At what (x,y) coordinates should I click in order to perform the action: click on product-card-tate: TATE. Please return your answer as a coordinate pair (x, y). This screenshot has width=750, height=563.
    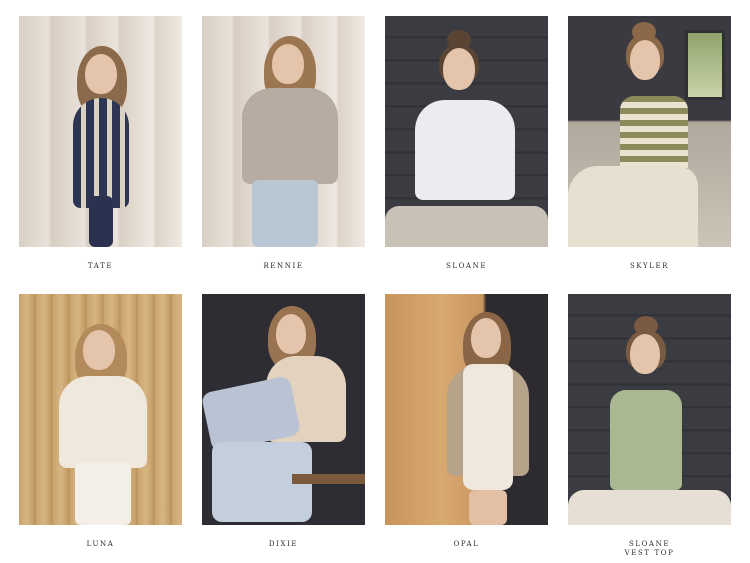
    Looking at the image, I should click on (100, 155).